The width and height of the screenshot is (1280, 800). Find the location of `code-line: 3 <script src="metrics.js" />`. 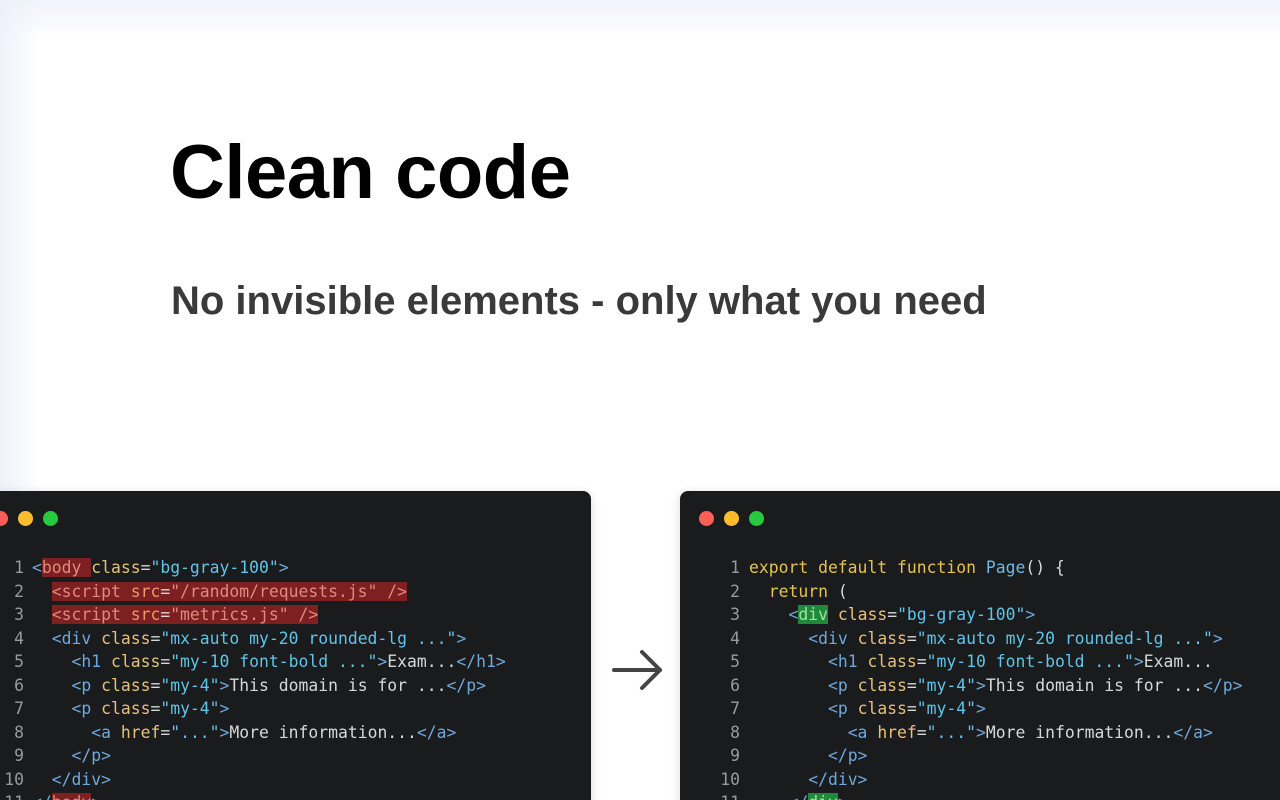

code-line: 3 <script src="metrics.js" /> is located at coordinates (253, 615).